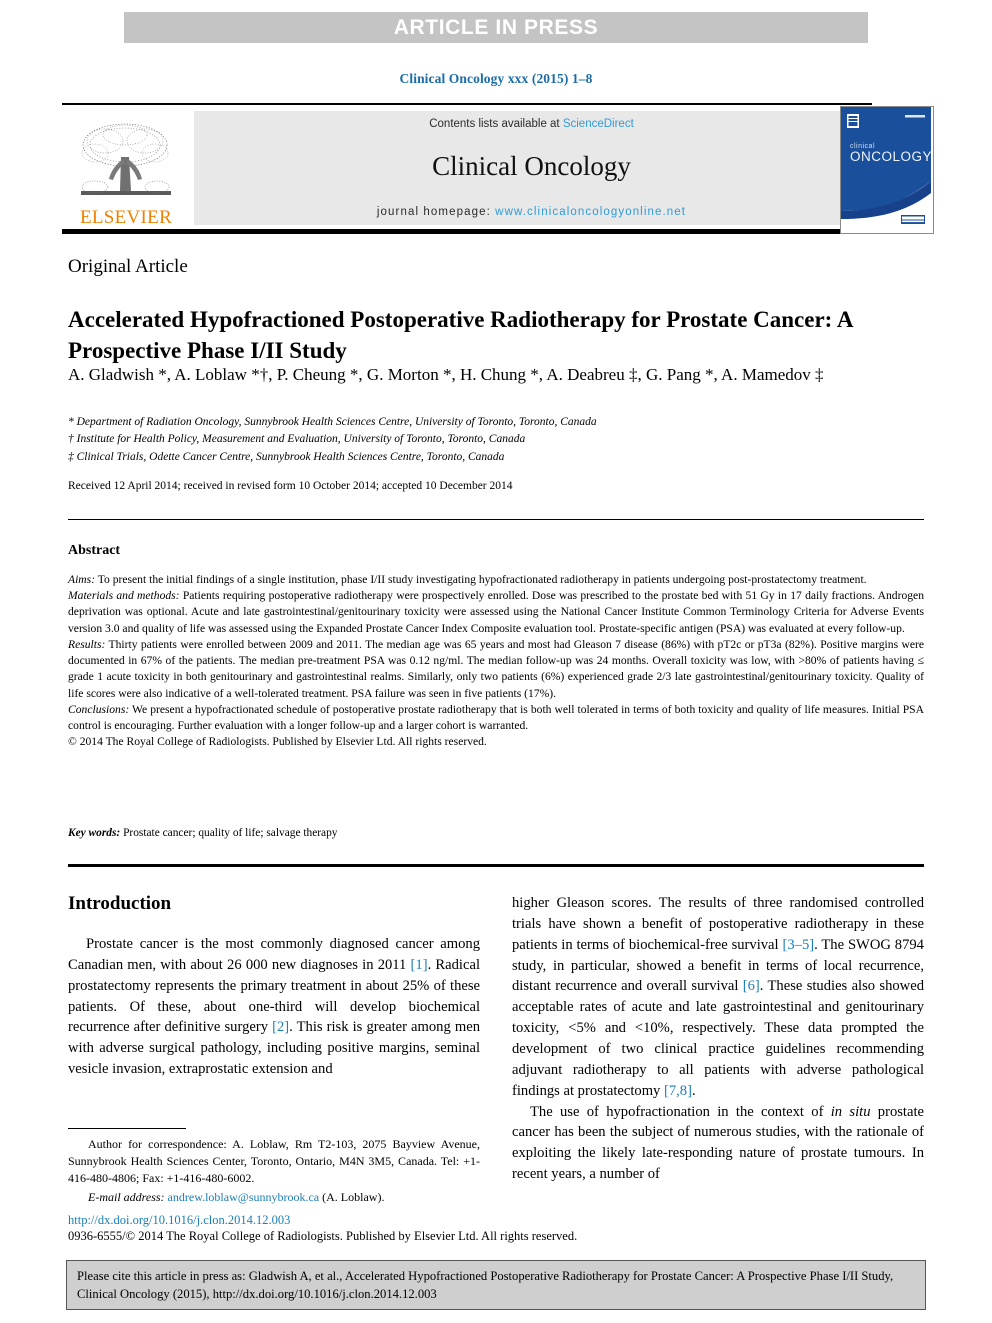 Image resolution: width=992 pixels, height=1323 pixels. Describe the element at coordinates (496, 865) in the screenshot. I see `abstract-bottom-rule` at that location.